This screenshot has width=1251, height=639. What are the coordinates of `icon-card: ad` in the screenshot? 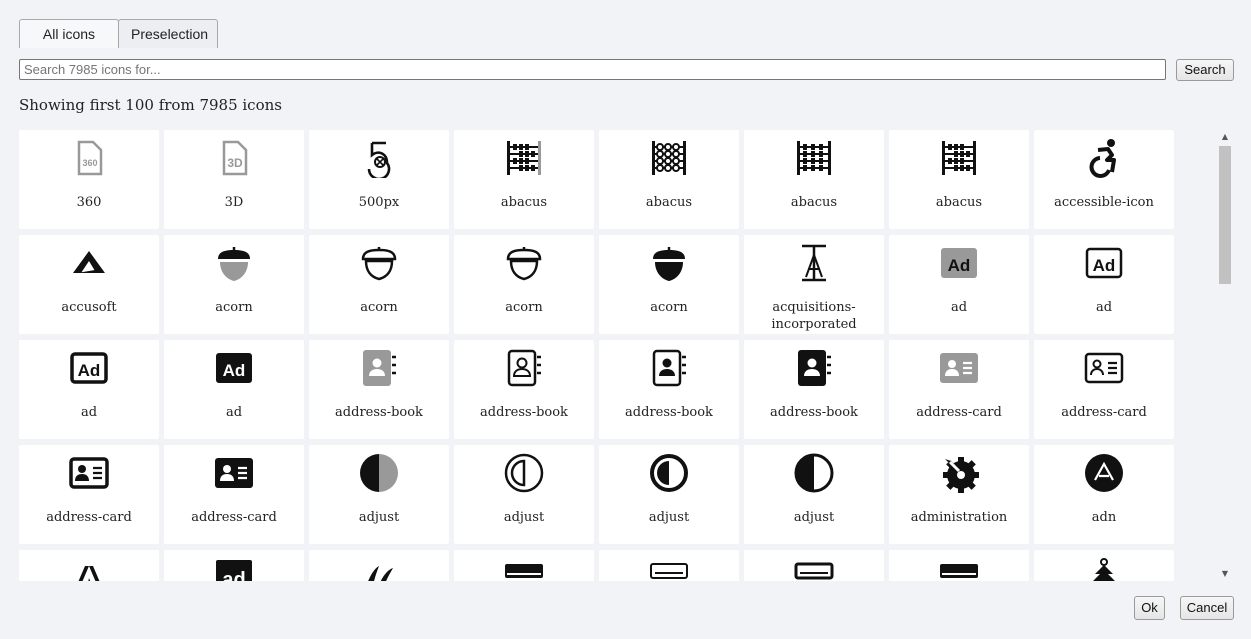 It's located at (234, 565).